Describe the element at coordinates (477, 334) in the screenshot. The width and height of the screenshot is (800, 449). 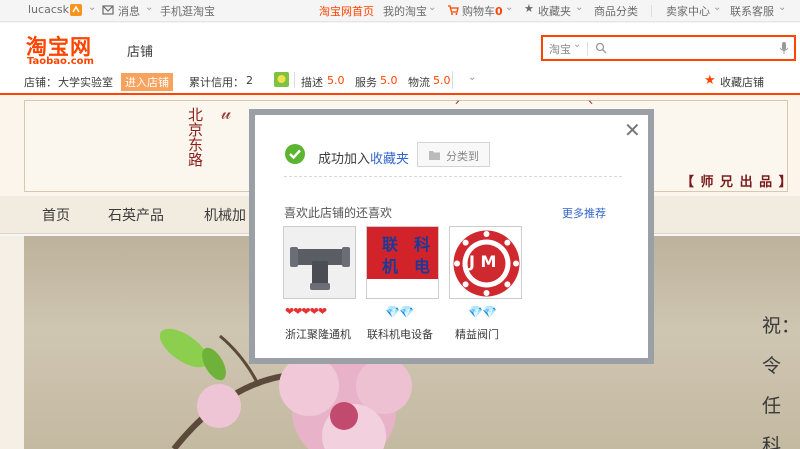
I see `recommended-shop-name-3: 精益阀门` at that location.